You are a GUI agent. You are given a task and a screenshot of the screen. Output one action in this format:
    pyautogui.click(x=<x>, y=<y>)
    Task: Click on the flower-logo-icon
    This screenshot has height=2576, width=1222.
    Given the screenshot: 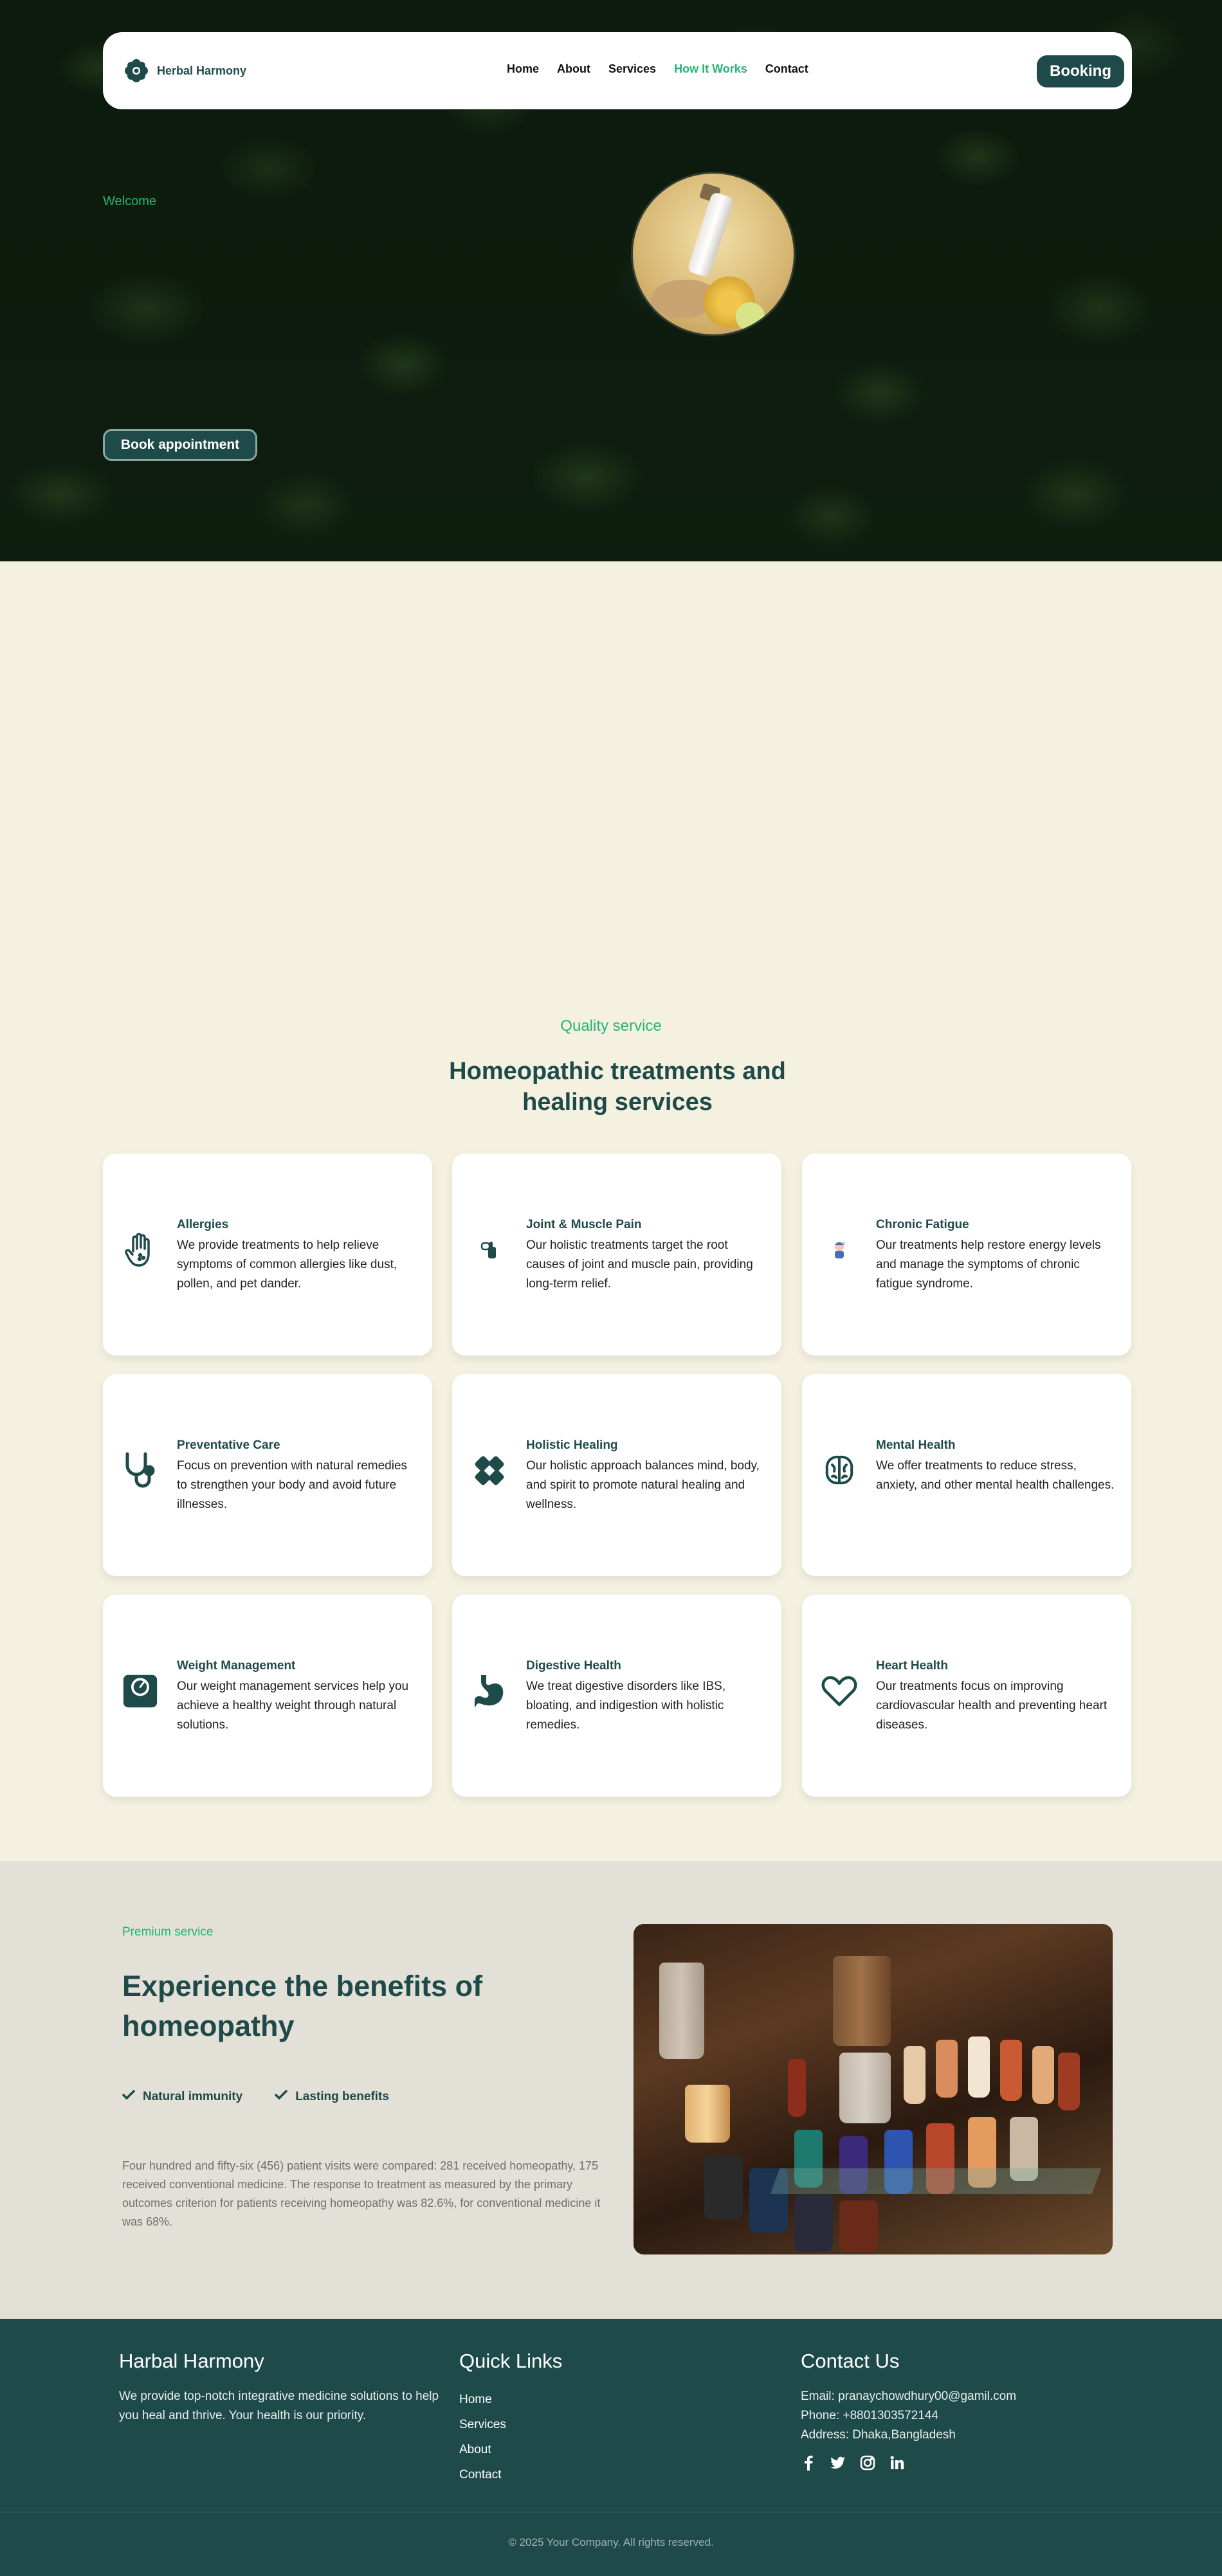 What is the action you would take?
    pyautogui.click(x=136, y=71)
    